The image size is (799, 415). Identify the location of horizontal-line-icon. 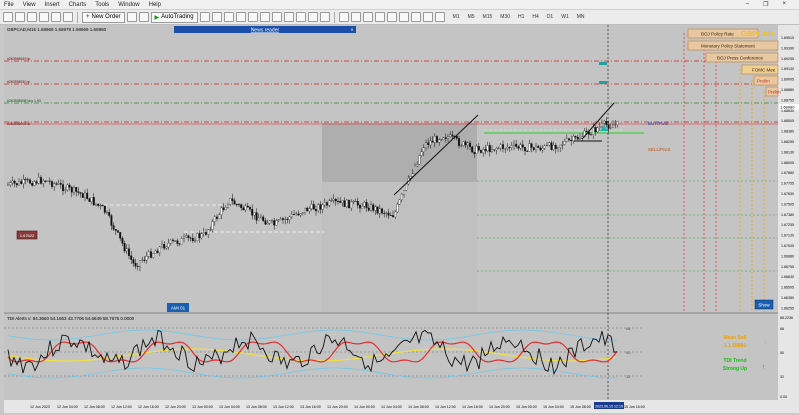
(379, 17).